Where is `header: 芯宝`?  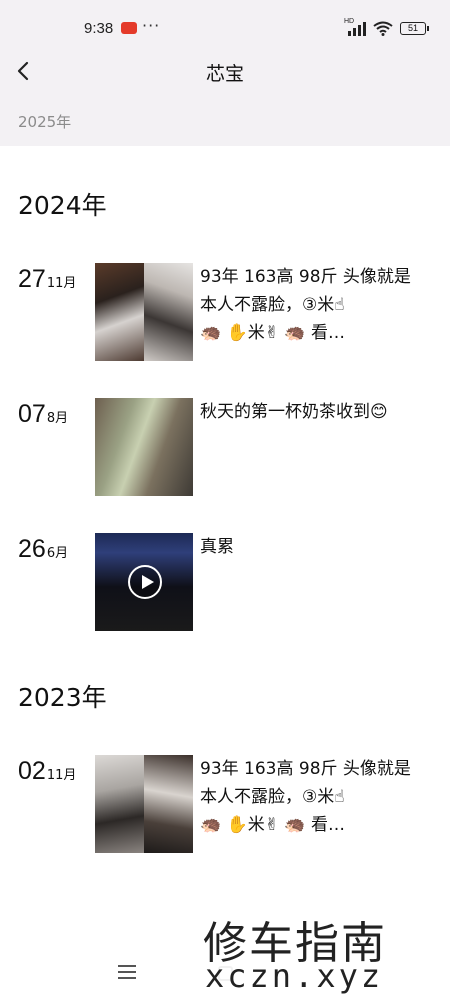
header: 芯宝 is located at coordinates (225, 72).